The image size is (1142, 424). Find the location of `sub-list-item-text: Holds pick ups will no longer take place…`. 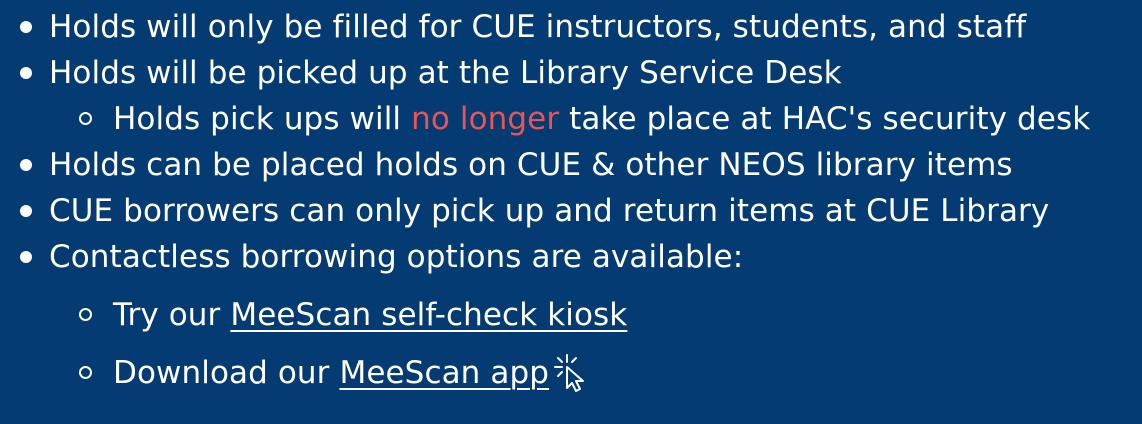

sub-list-item-text: Holds pick ups will no longer take place… is located at coordinates (601, 119).